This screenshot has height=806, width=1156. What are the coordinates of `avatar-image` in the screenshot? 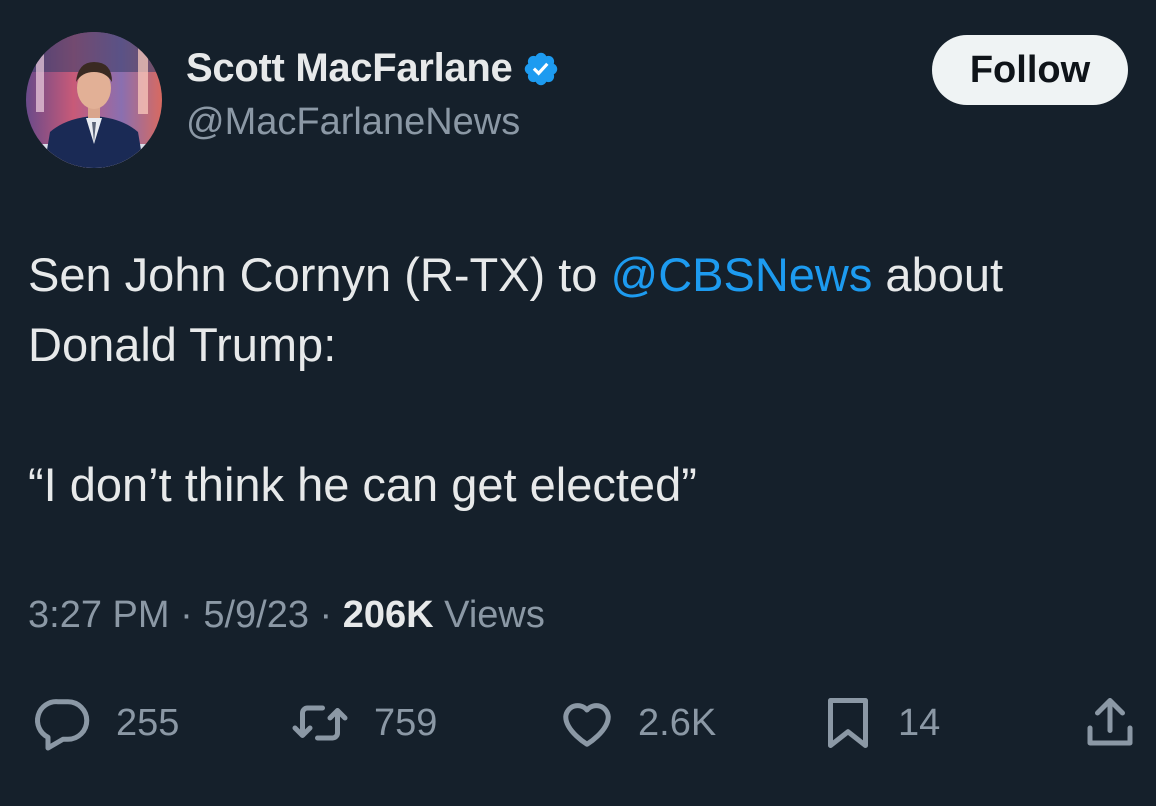 It's located at (94, 100).